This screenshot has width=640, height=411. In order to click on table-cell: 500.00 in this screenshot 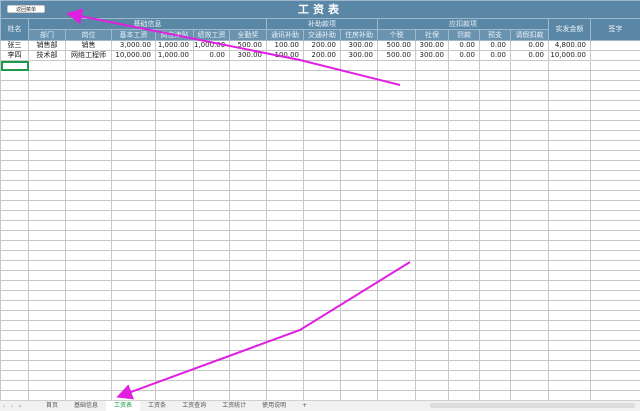, I will do `click(396, 45)`.